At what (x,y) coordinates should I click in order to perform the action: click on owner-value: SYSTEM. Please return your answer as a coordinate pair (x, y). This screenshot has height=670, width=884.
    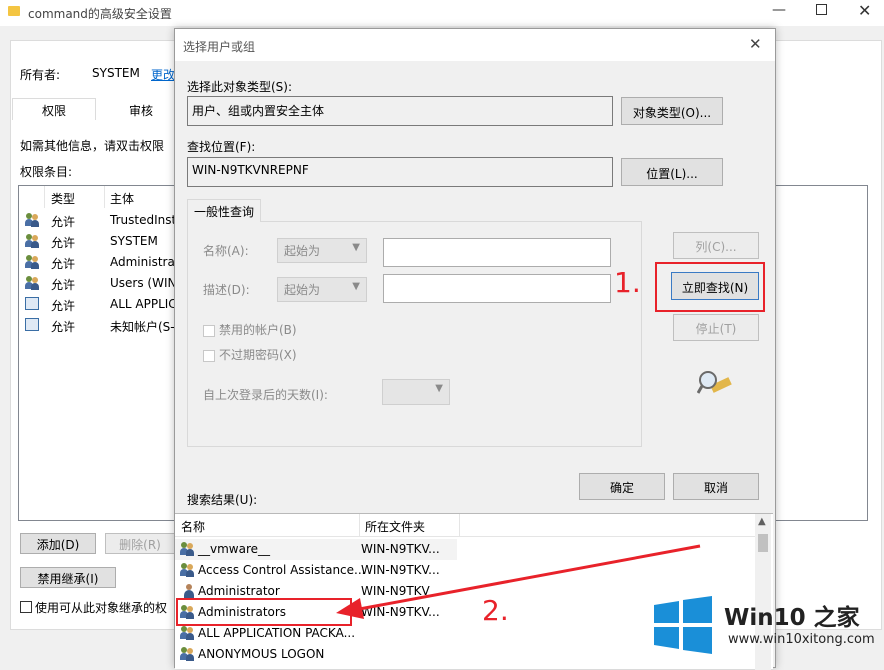
    Looking at the image, I should click on (116, 73).